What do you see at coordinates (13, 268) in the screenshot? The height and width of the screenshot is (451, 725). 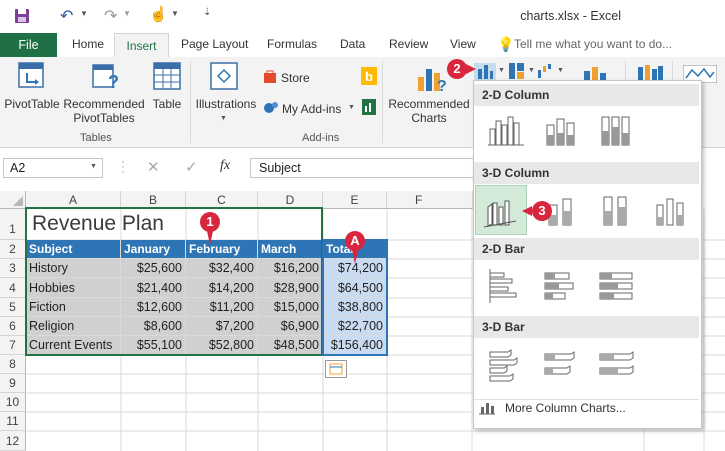 I see `row-header-3: 3` at bounding box center [13, 268].